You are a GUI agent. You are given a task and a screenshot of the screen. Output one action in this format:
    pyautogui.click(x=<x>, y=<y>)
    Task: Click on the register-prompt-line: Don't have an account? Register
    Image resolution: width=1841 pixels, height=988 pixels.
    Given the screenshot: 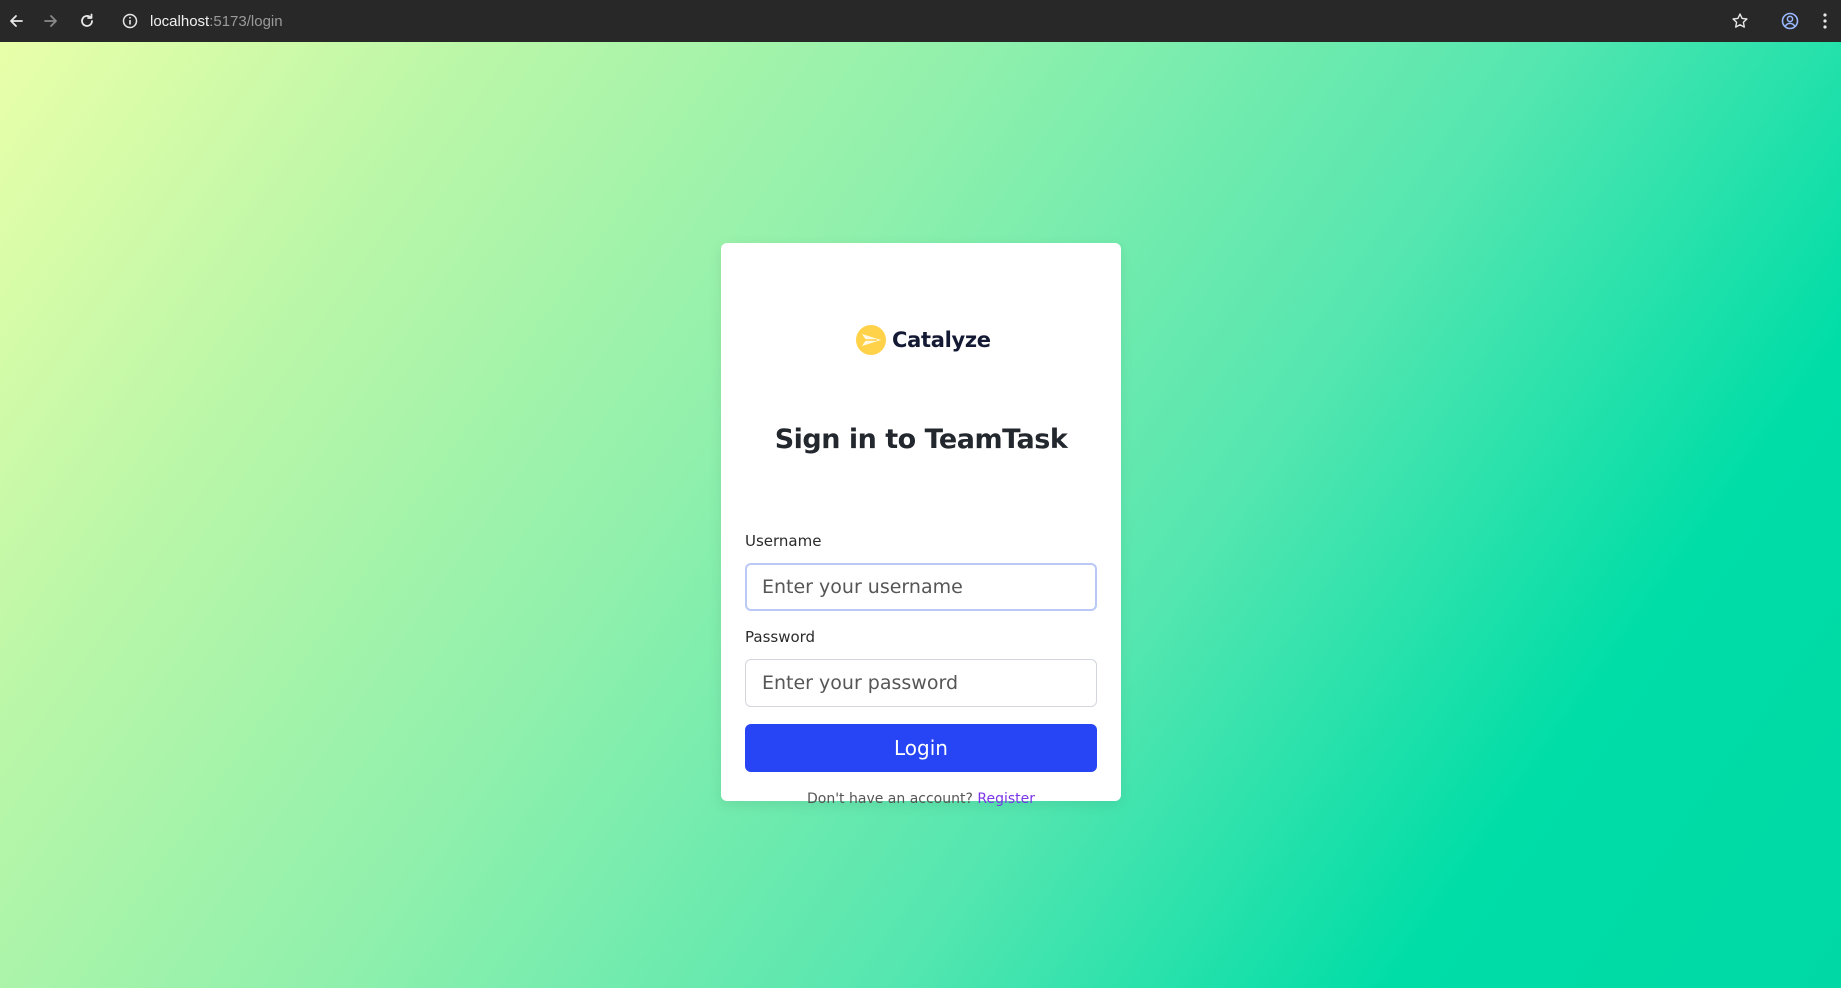 What is the action you would take?
    pyautogui.click(x=921, y=799)
    